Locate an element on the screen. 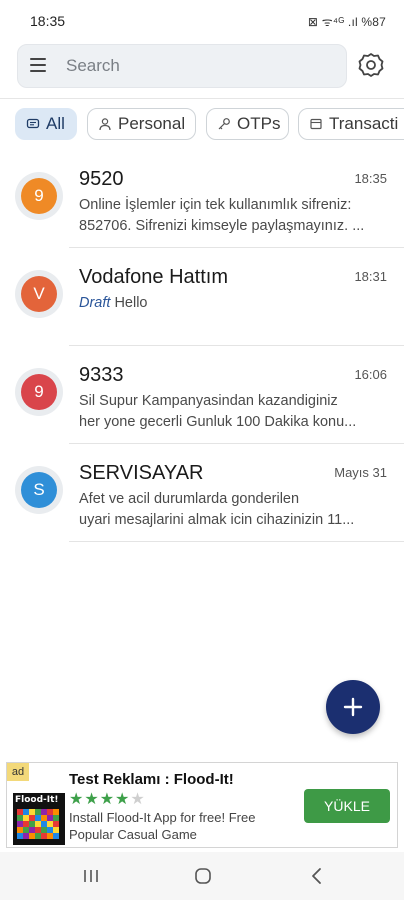 This screenshot has width=404, height=900. message-time: 18:35 is located at coordinates (370, 178).